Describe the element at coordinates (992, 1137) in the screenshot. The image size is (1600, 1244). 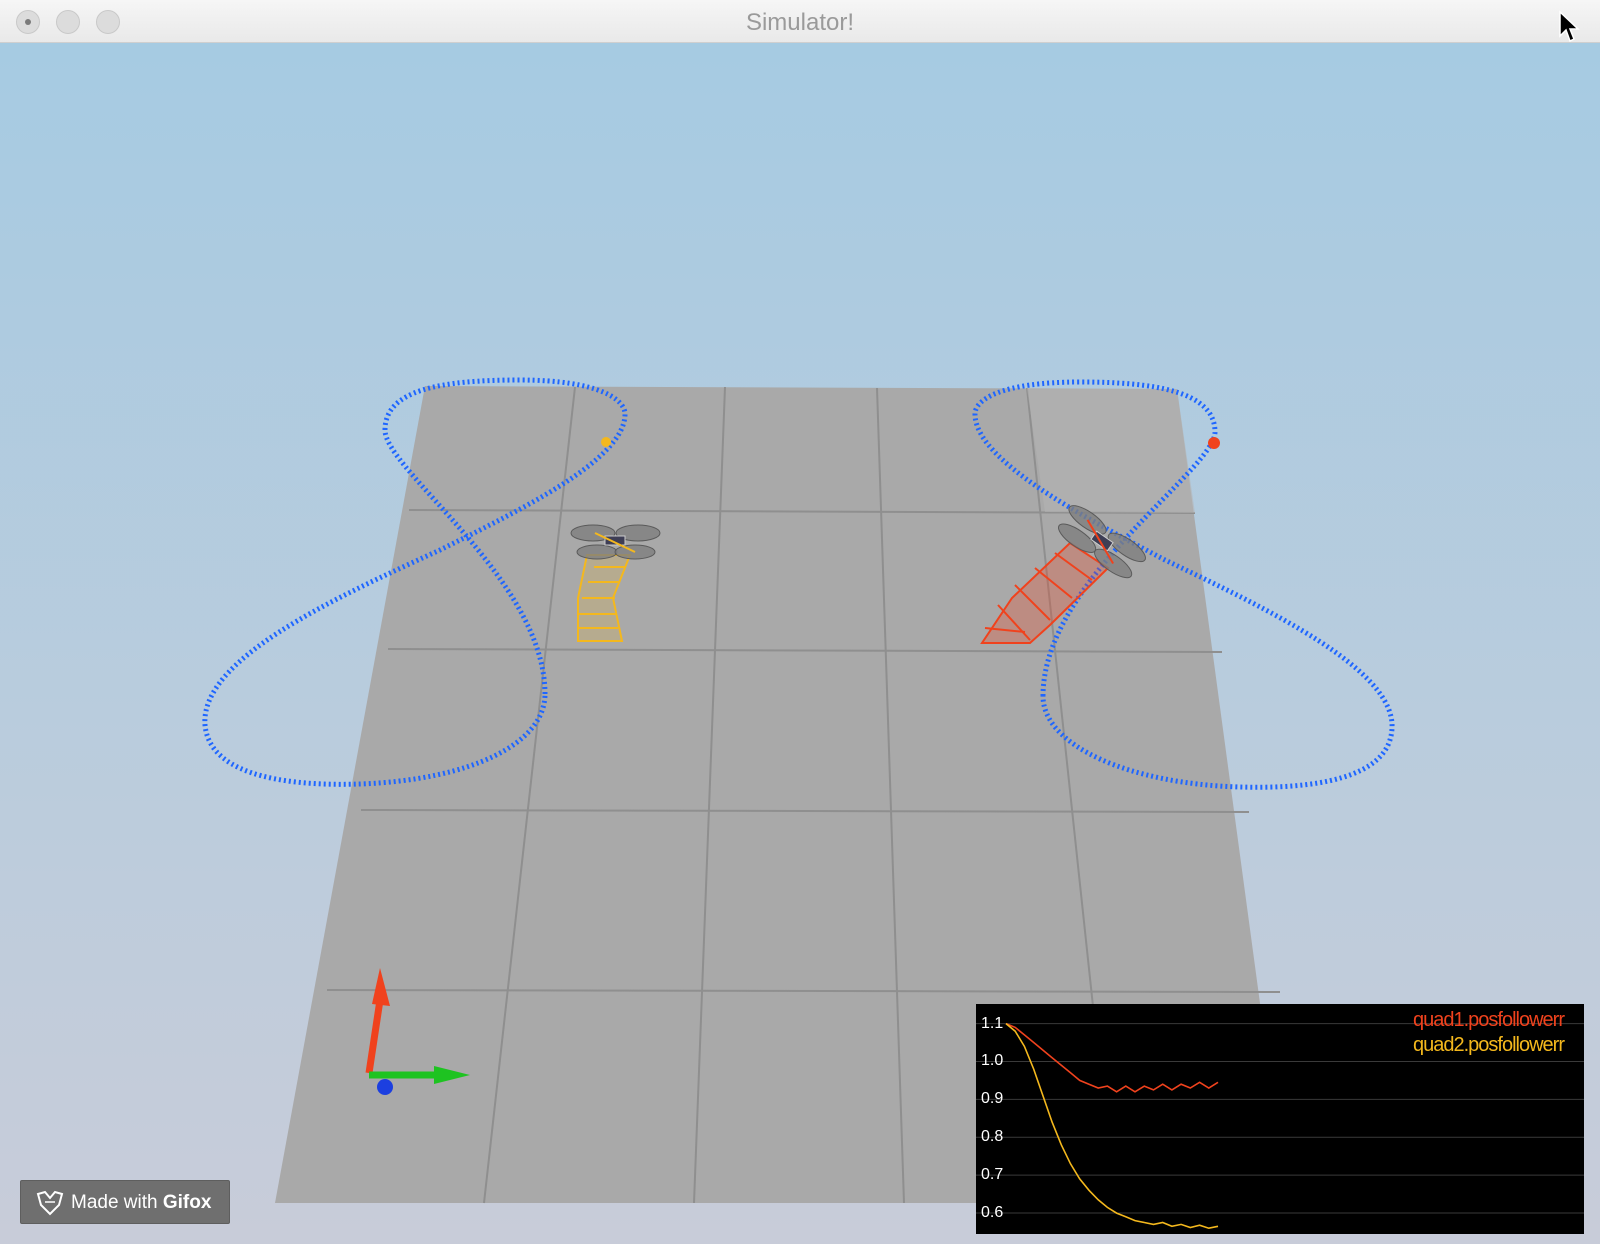
I see `y-tick-label: 0.8` at that location.